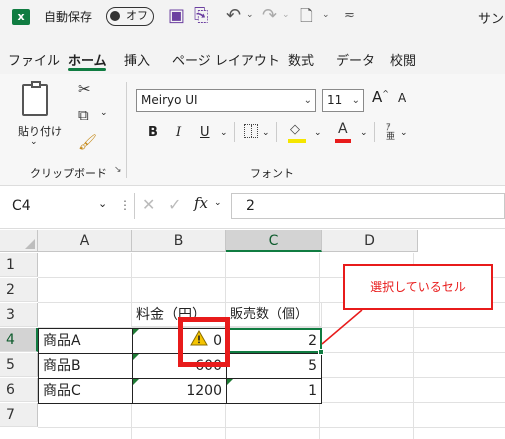 The width and height of the screenshot is (505, 439). I want to click on underline-dropdown-icon: ⌄, so click(224, 133).